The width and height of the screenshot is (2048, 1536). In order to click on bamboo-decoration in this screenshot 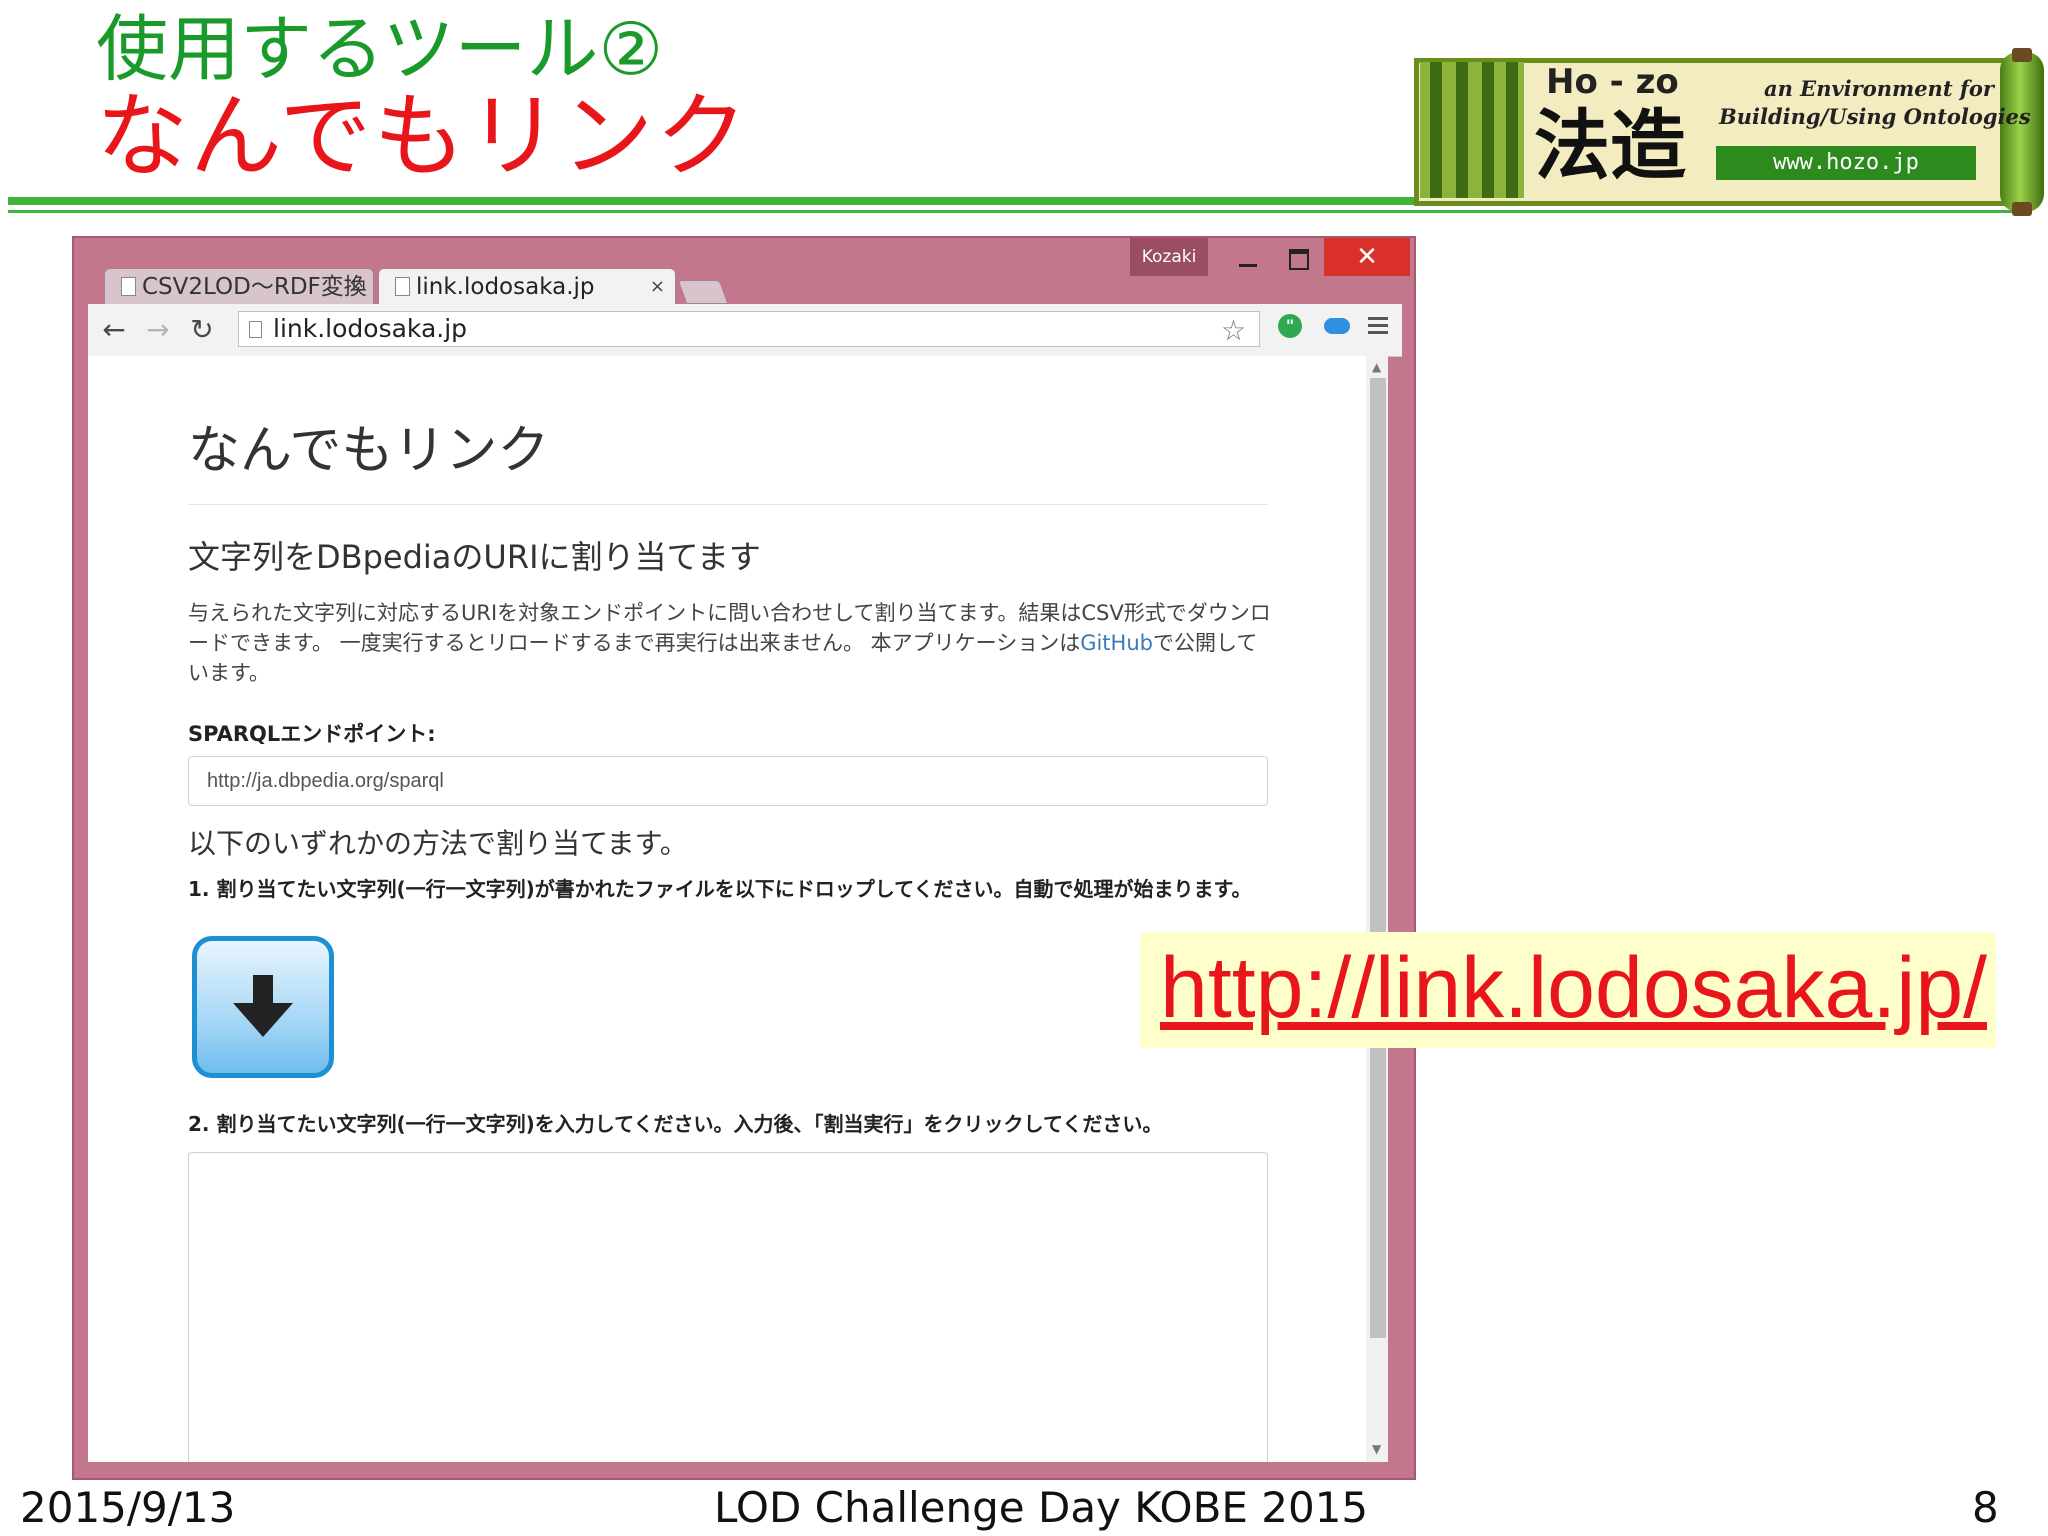, I will do `click(1472, 130)`.